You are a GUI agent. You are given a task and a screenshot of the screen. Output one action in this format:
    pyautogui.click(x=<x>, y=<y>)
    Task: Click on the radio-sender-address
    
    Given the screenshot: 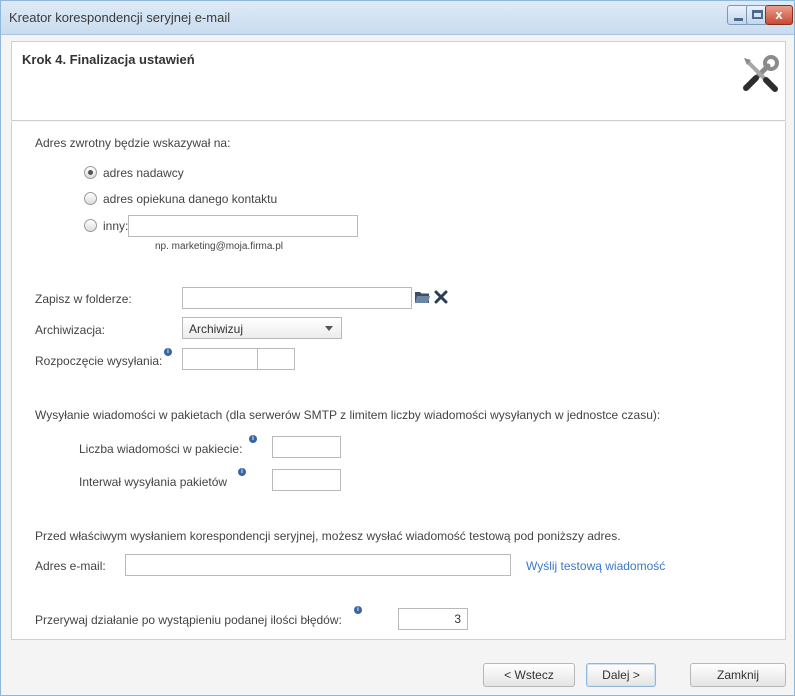 What is the action you would take?
    pyautogui.click(x=90, y=172)
    